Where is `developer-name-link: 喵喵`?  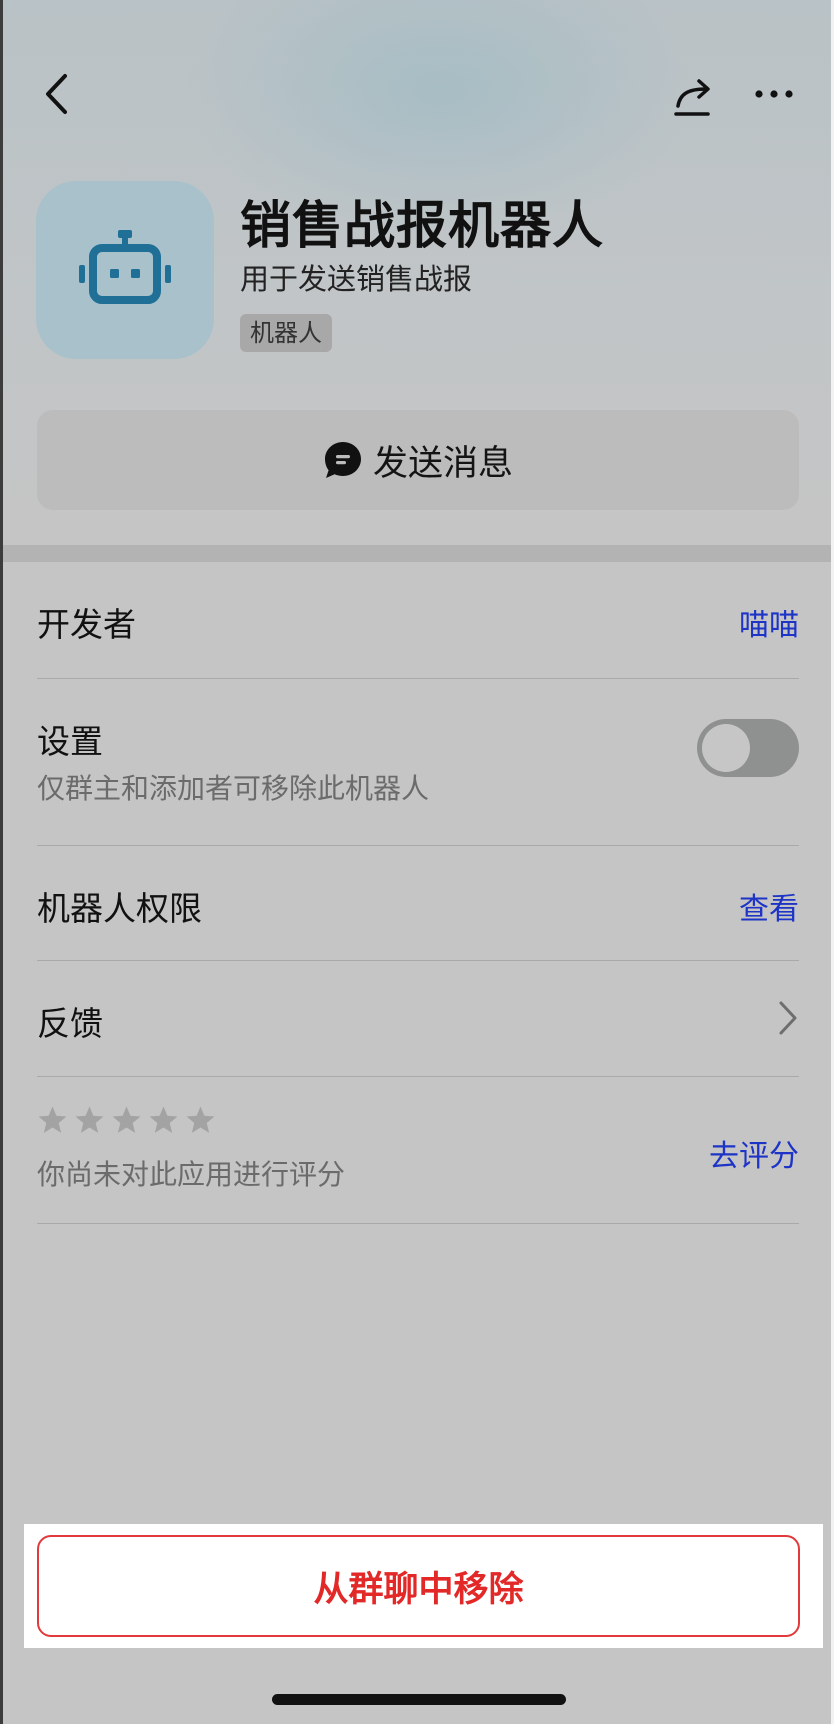 developer-name-link: 喵喵 is located at coordinates (769, 622).